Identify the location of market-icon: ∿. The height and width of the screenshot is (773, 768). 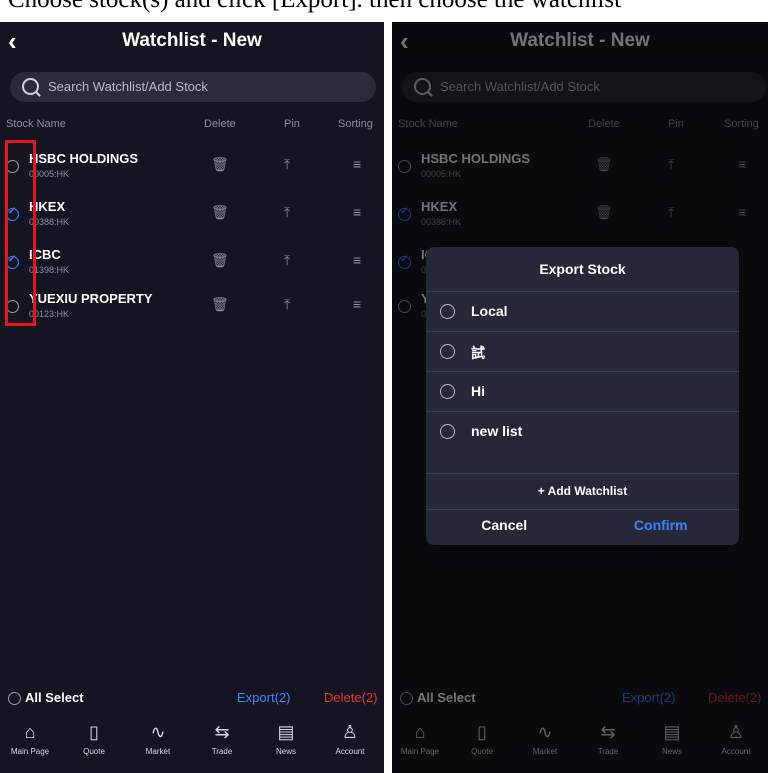
(158, 732).